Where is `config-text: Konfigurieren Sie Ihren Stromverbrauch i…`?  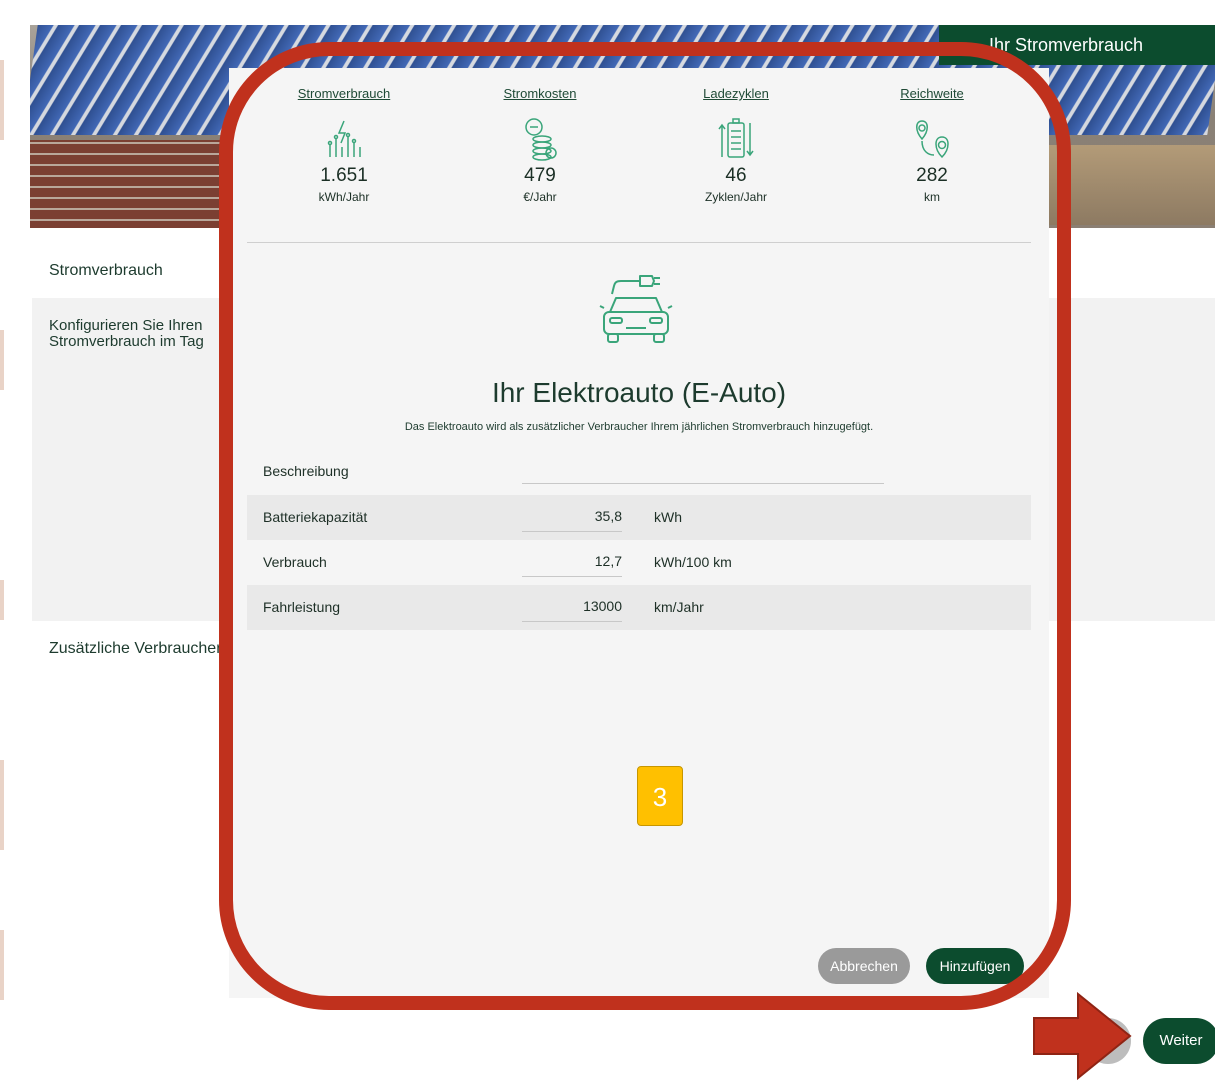
config-text: Konfigurieren Sie Ihren Stromverbrauch i… is located at coordinates (136, 334).